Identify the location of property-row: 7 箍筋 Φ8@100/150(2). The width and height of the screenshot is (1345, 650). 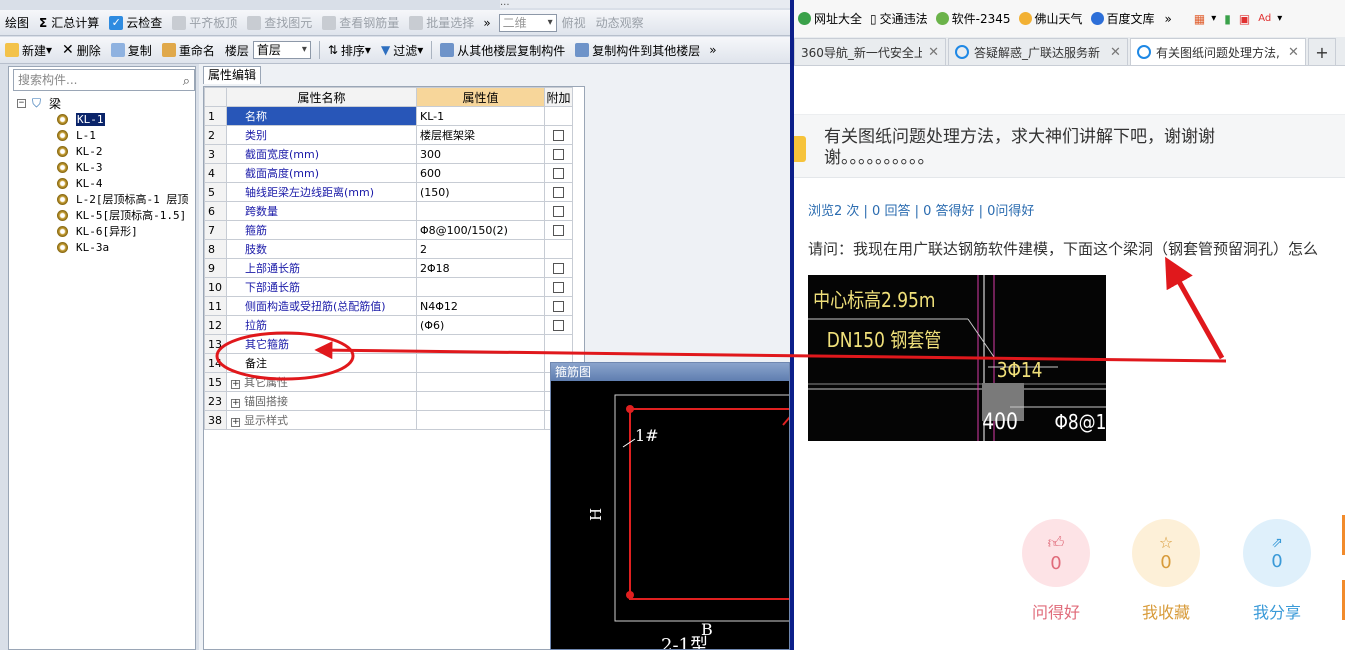
(388, 230).